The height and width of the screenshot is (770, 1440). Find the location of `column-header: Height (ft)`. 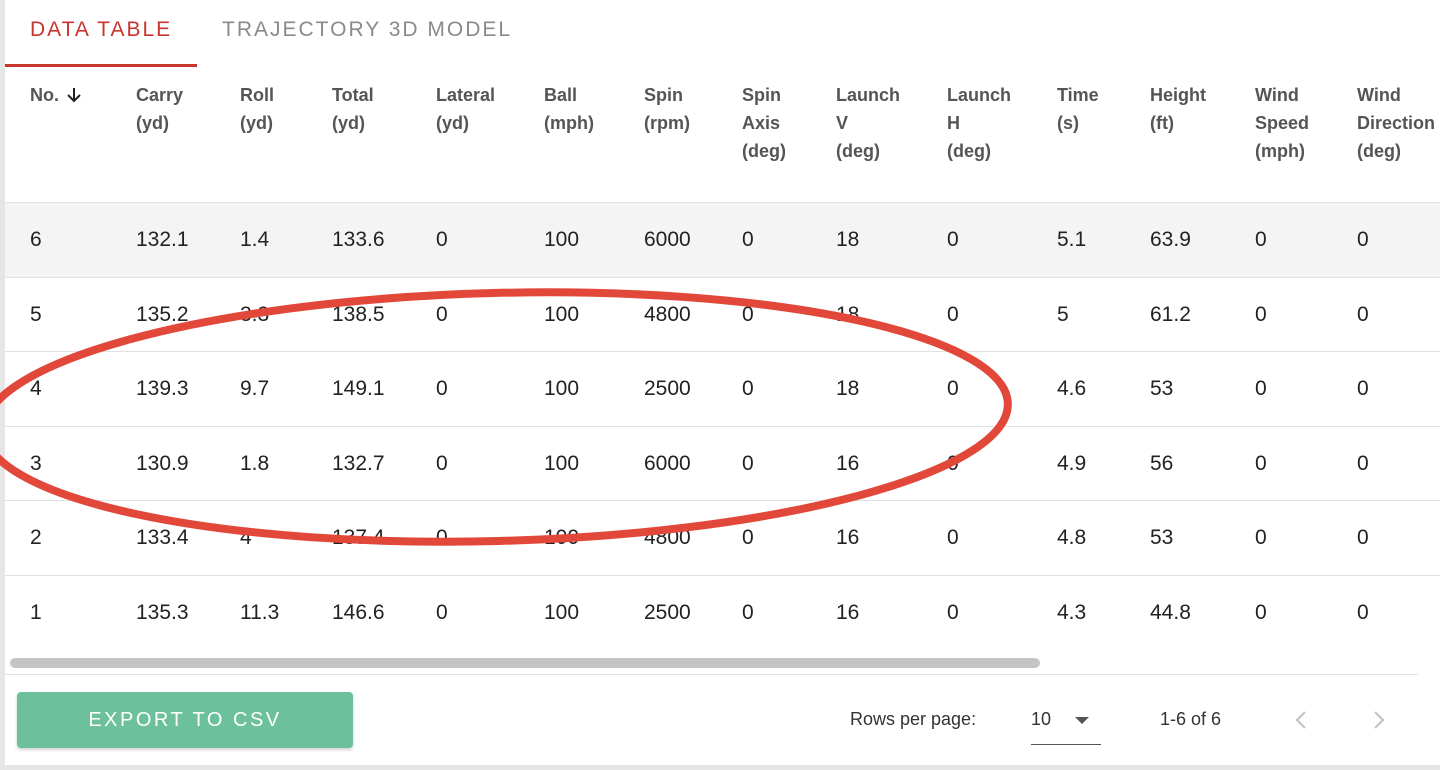

column-header: Height (ft) is located at coordinates (1178, 109).